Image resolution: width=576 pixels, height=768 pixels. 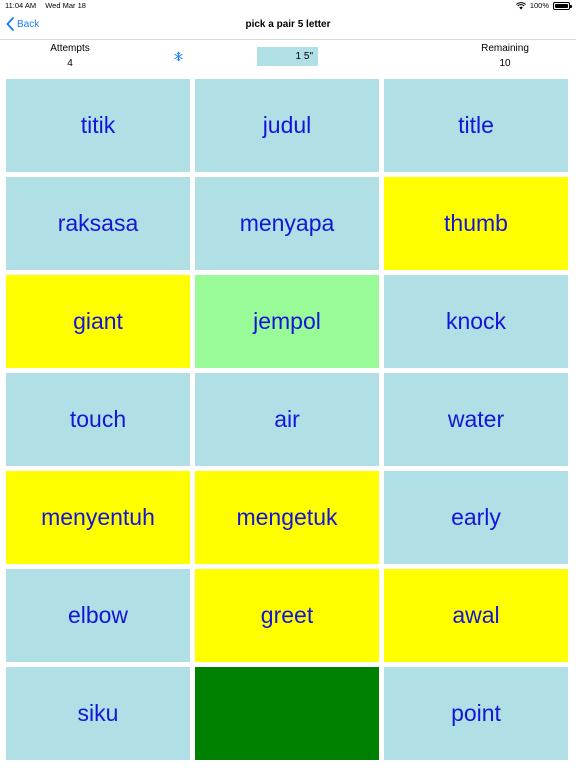 I want to click on word-tile: knock, so click(x=476, y=321).